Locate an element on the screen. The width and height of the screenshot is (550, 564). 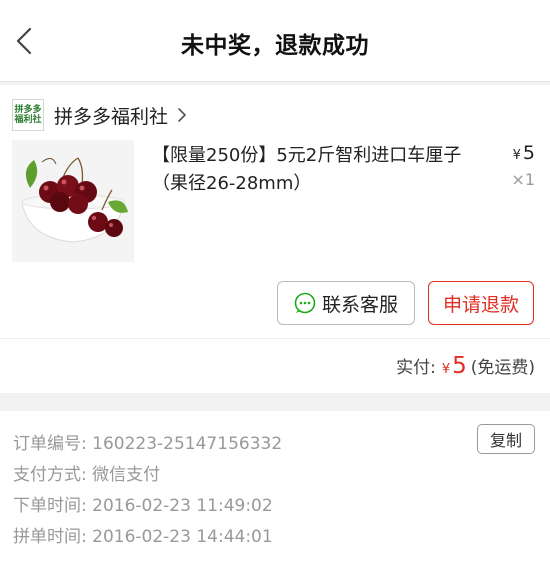
order-number-row: 订单编号: 160223-25147156332 is located at coordinates (147, 441).